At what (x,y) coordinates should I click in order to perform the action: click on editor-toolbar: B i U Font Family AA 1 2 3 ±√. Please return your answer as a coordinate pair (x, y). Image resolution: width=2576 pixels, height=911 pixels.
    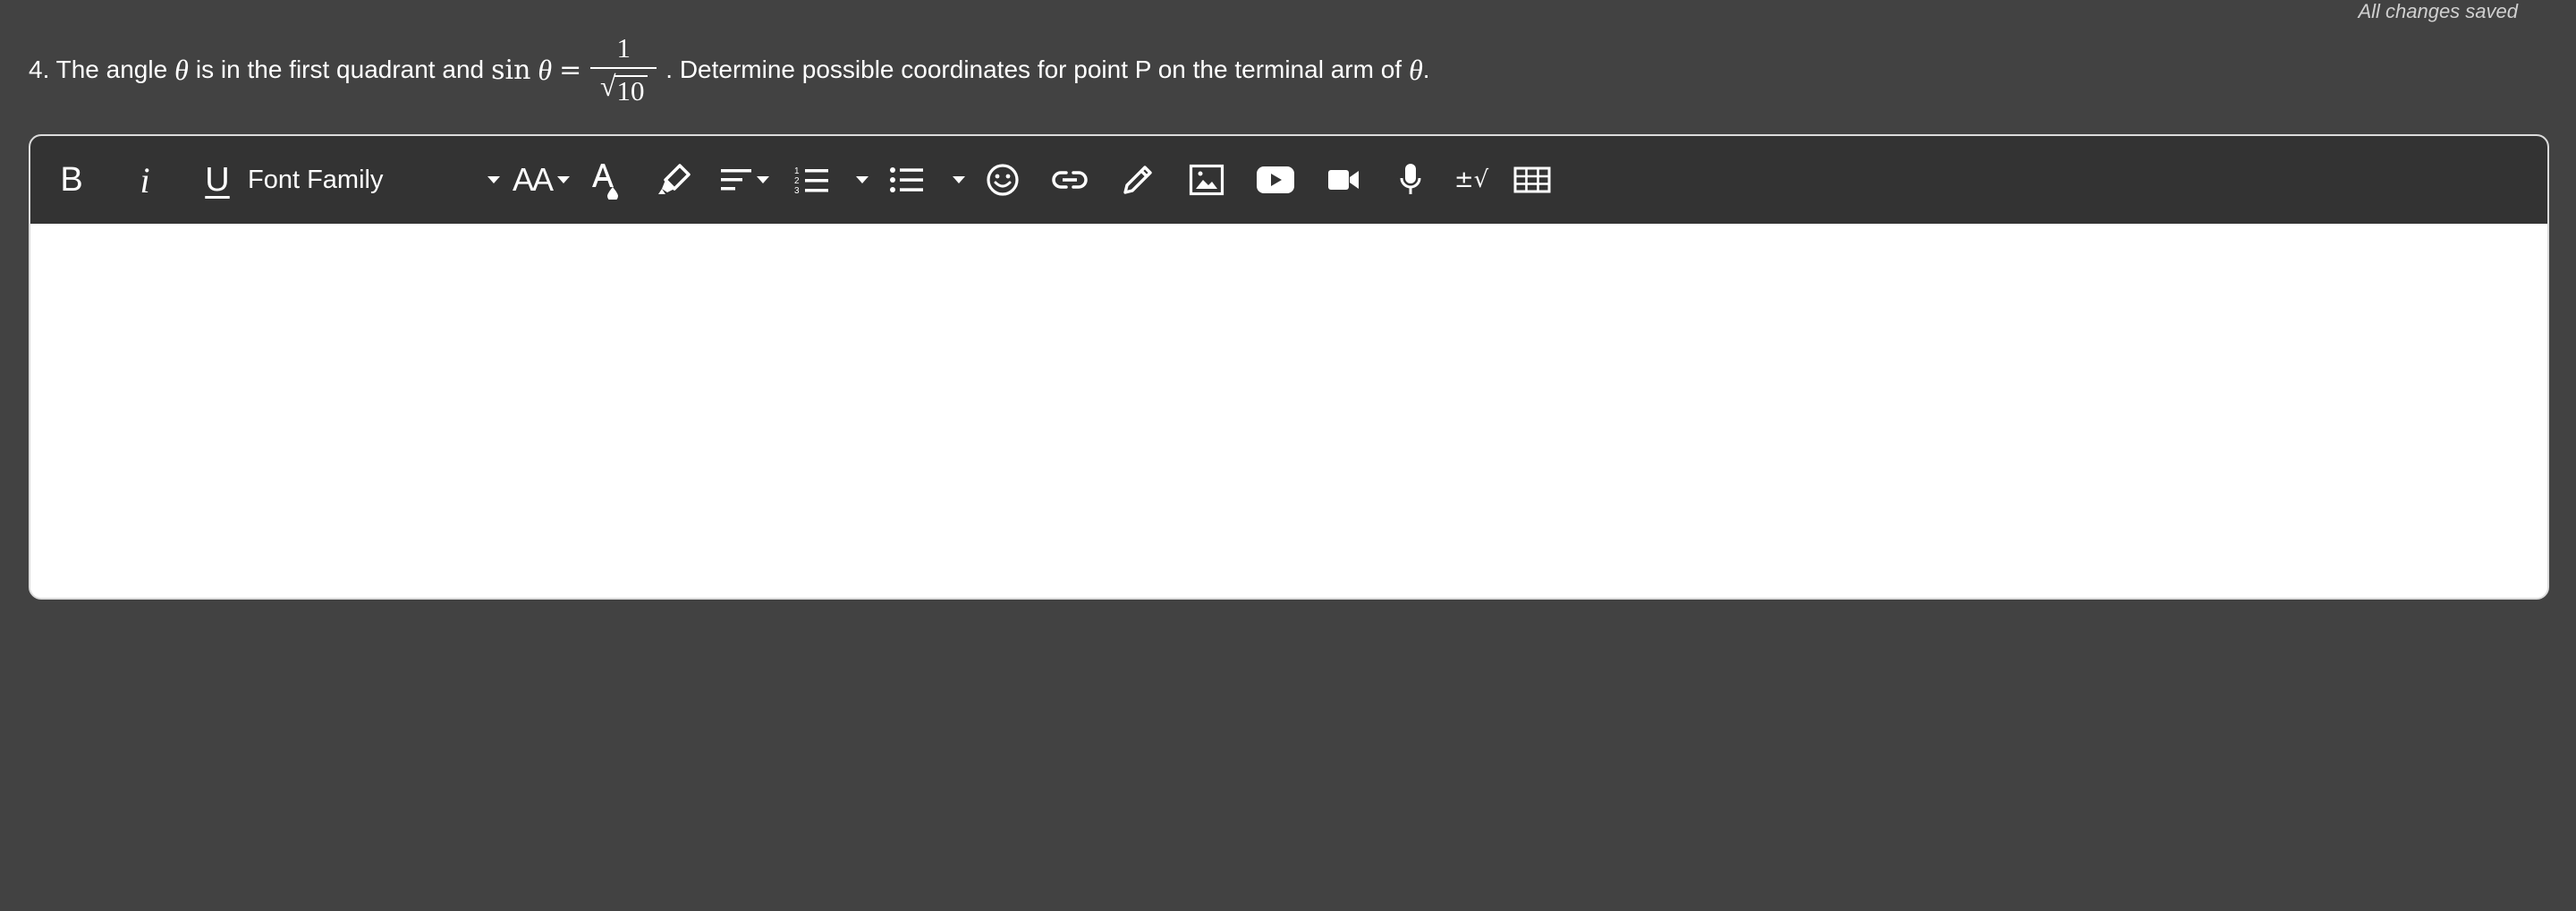
    Looking at the image, I should click on (1288, 180).